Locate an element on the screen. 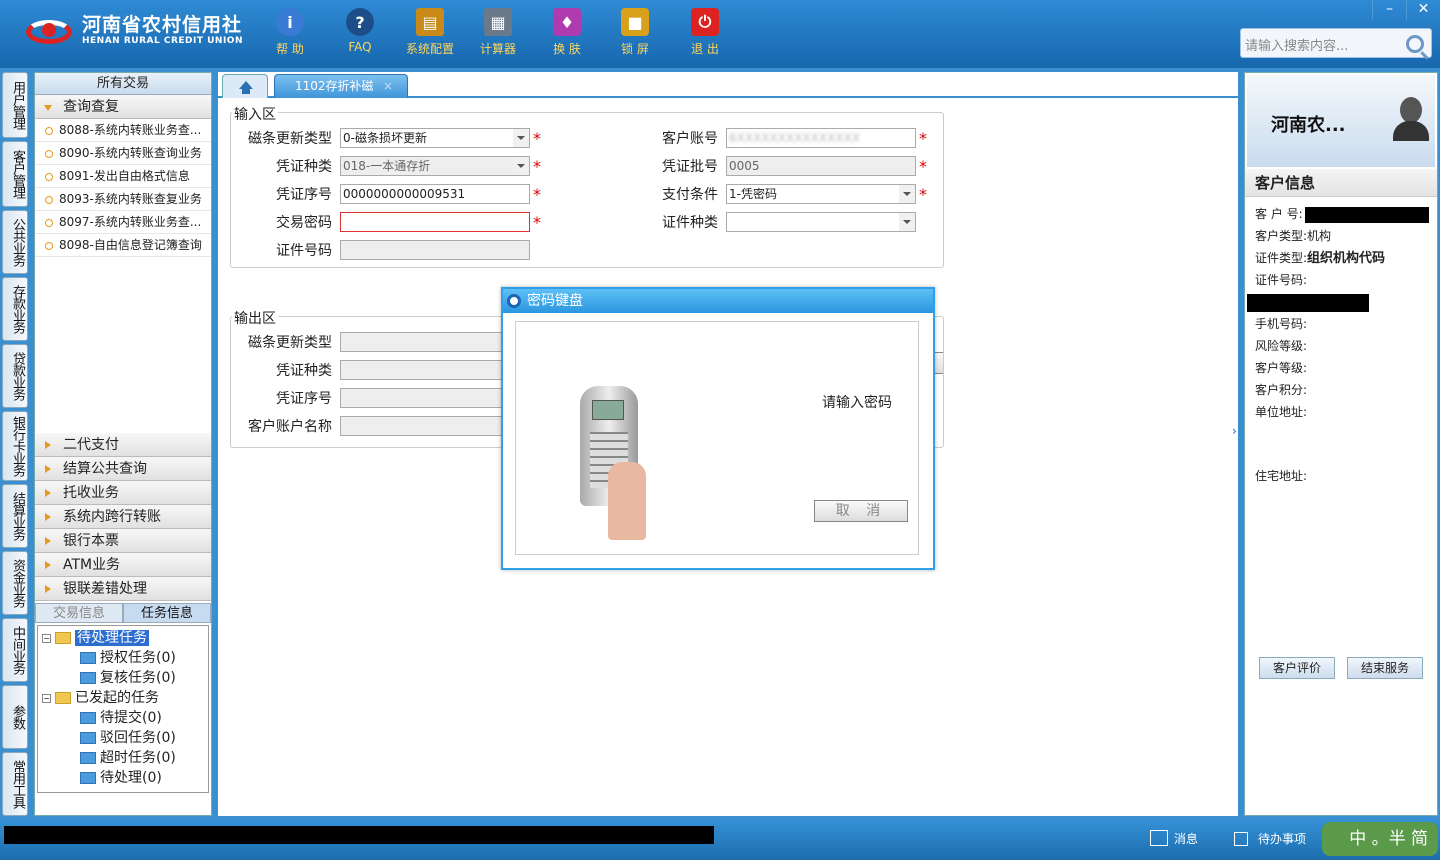  vtab-user-management: 用户管理 is located at coordinates (15, 105).